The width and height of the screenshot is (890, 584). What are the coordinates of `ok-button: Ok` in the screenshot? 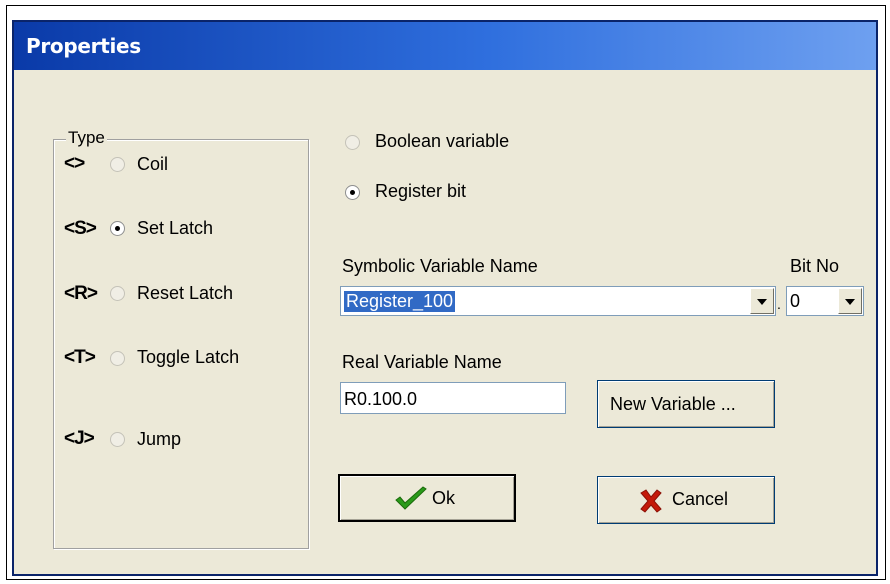 It's located at (427, 498).